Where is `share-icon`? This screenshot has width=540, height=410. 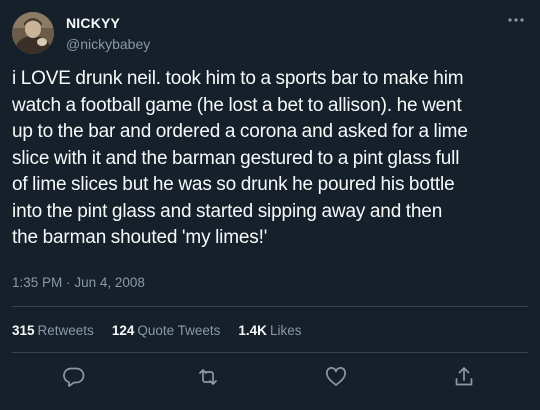 share-icon is located at coordinates (464, 376).